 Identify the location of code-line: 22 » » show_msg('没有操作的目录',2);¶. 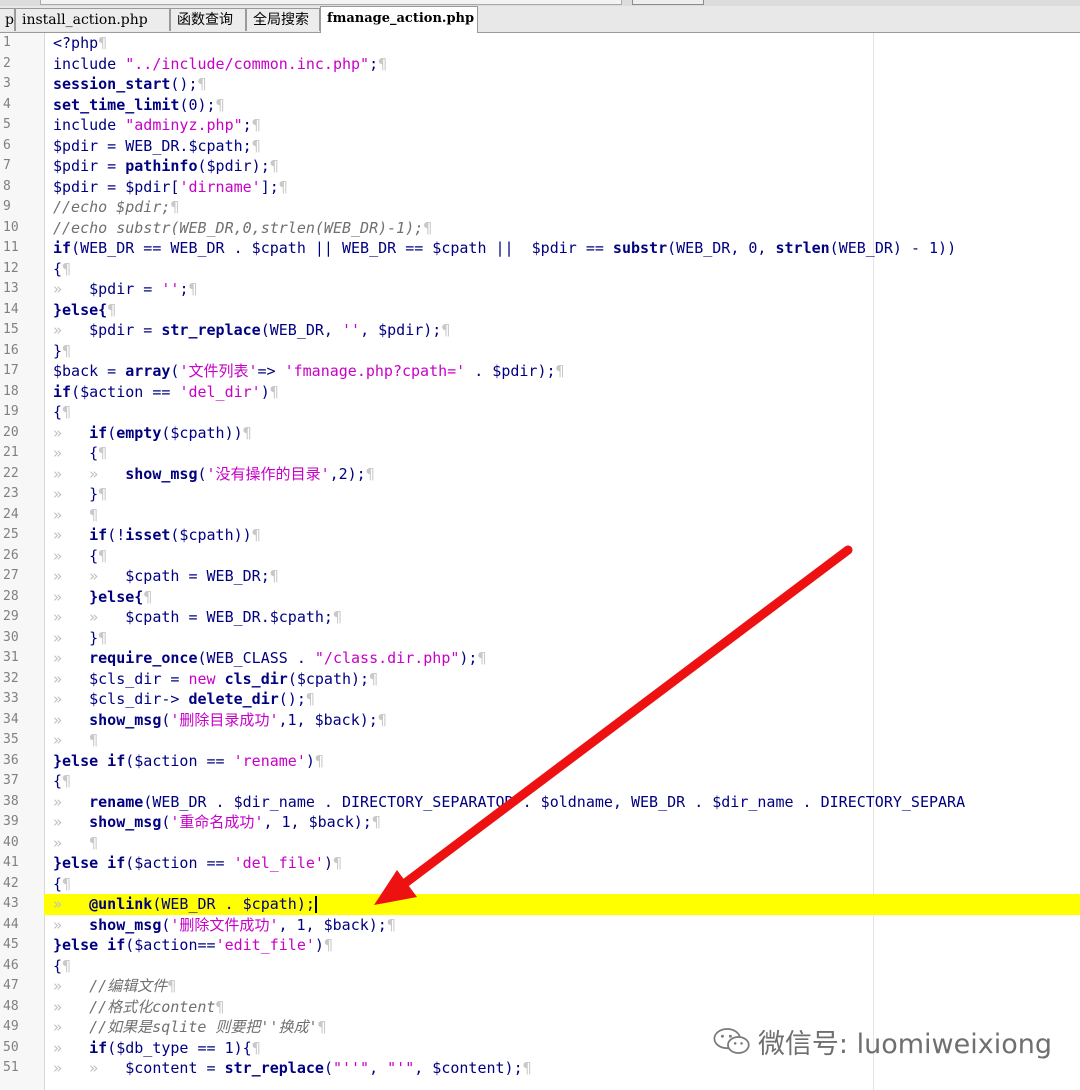
(540, 474).